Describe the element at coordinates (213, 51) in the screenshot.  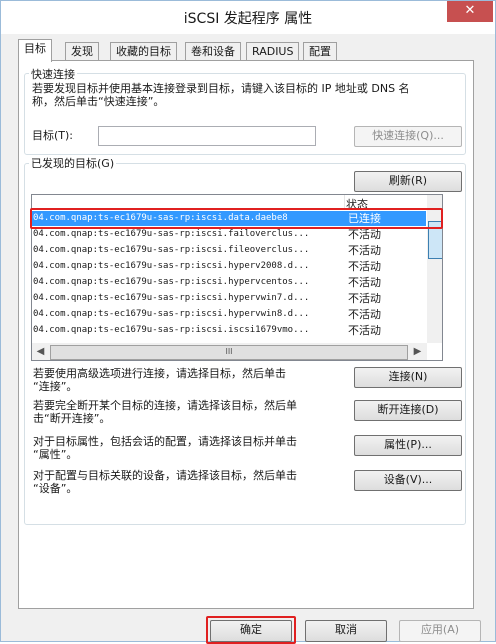
I see `tab-volumes-devices: 卷和设备` at that location.